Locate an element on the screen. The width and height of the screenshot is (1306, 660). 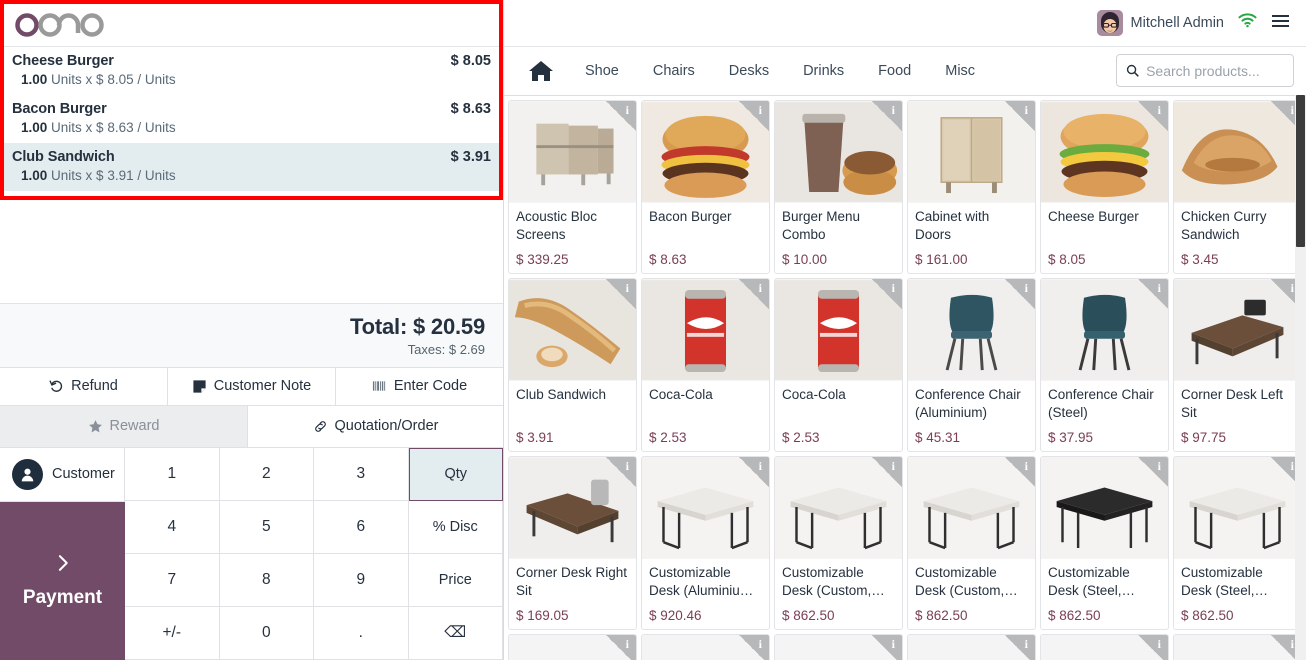
product-card: i Conference Chair (Steel) $ 37.95 is located at coordinates (1104, 365).